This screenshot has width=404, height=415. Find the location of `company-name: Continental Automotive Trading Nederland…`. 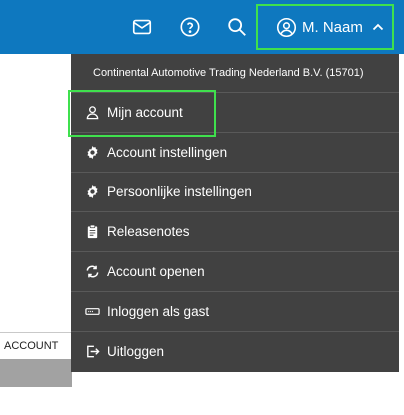

company-name: Continental Automotive Trading Nederland… is located at coordinates (235, 73).